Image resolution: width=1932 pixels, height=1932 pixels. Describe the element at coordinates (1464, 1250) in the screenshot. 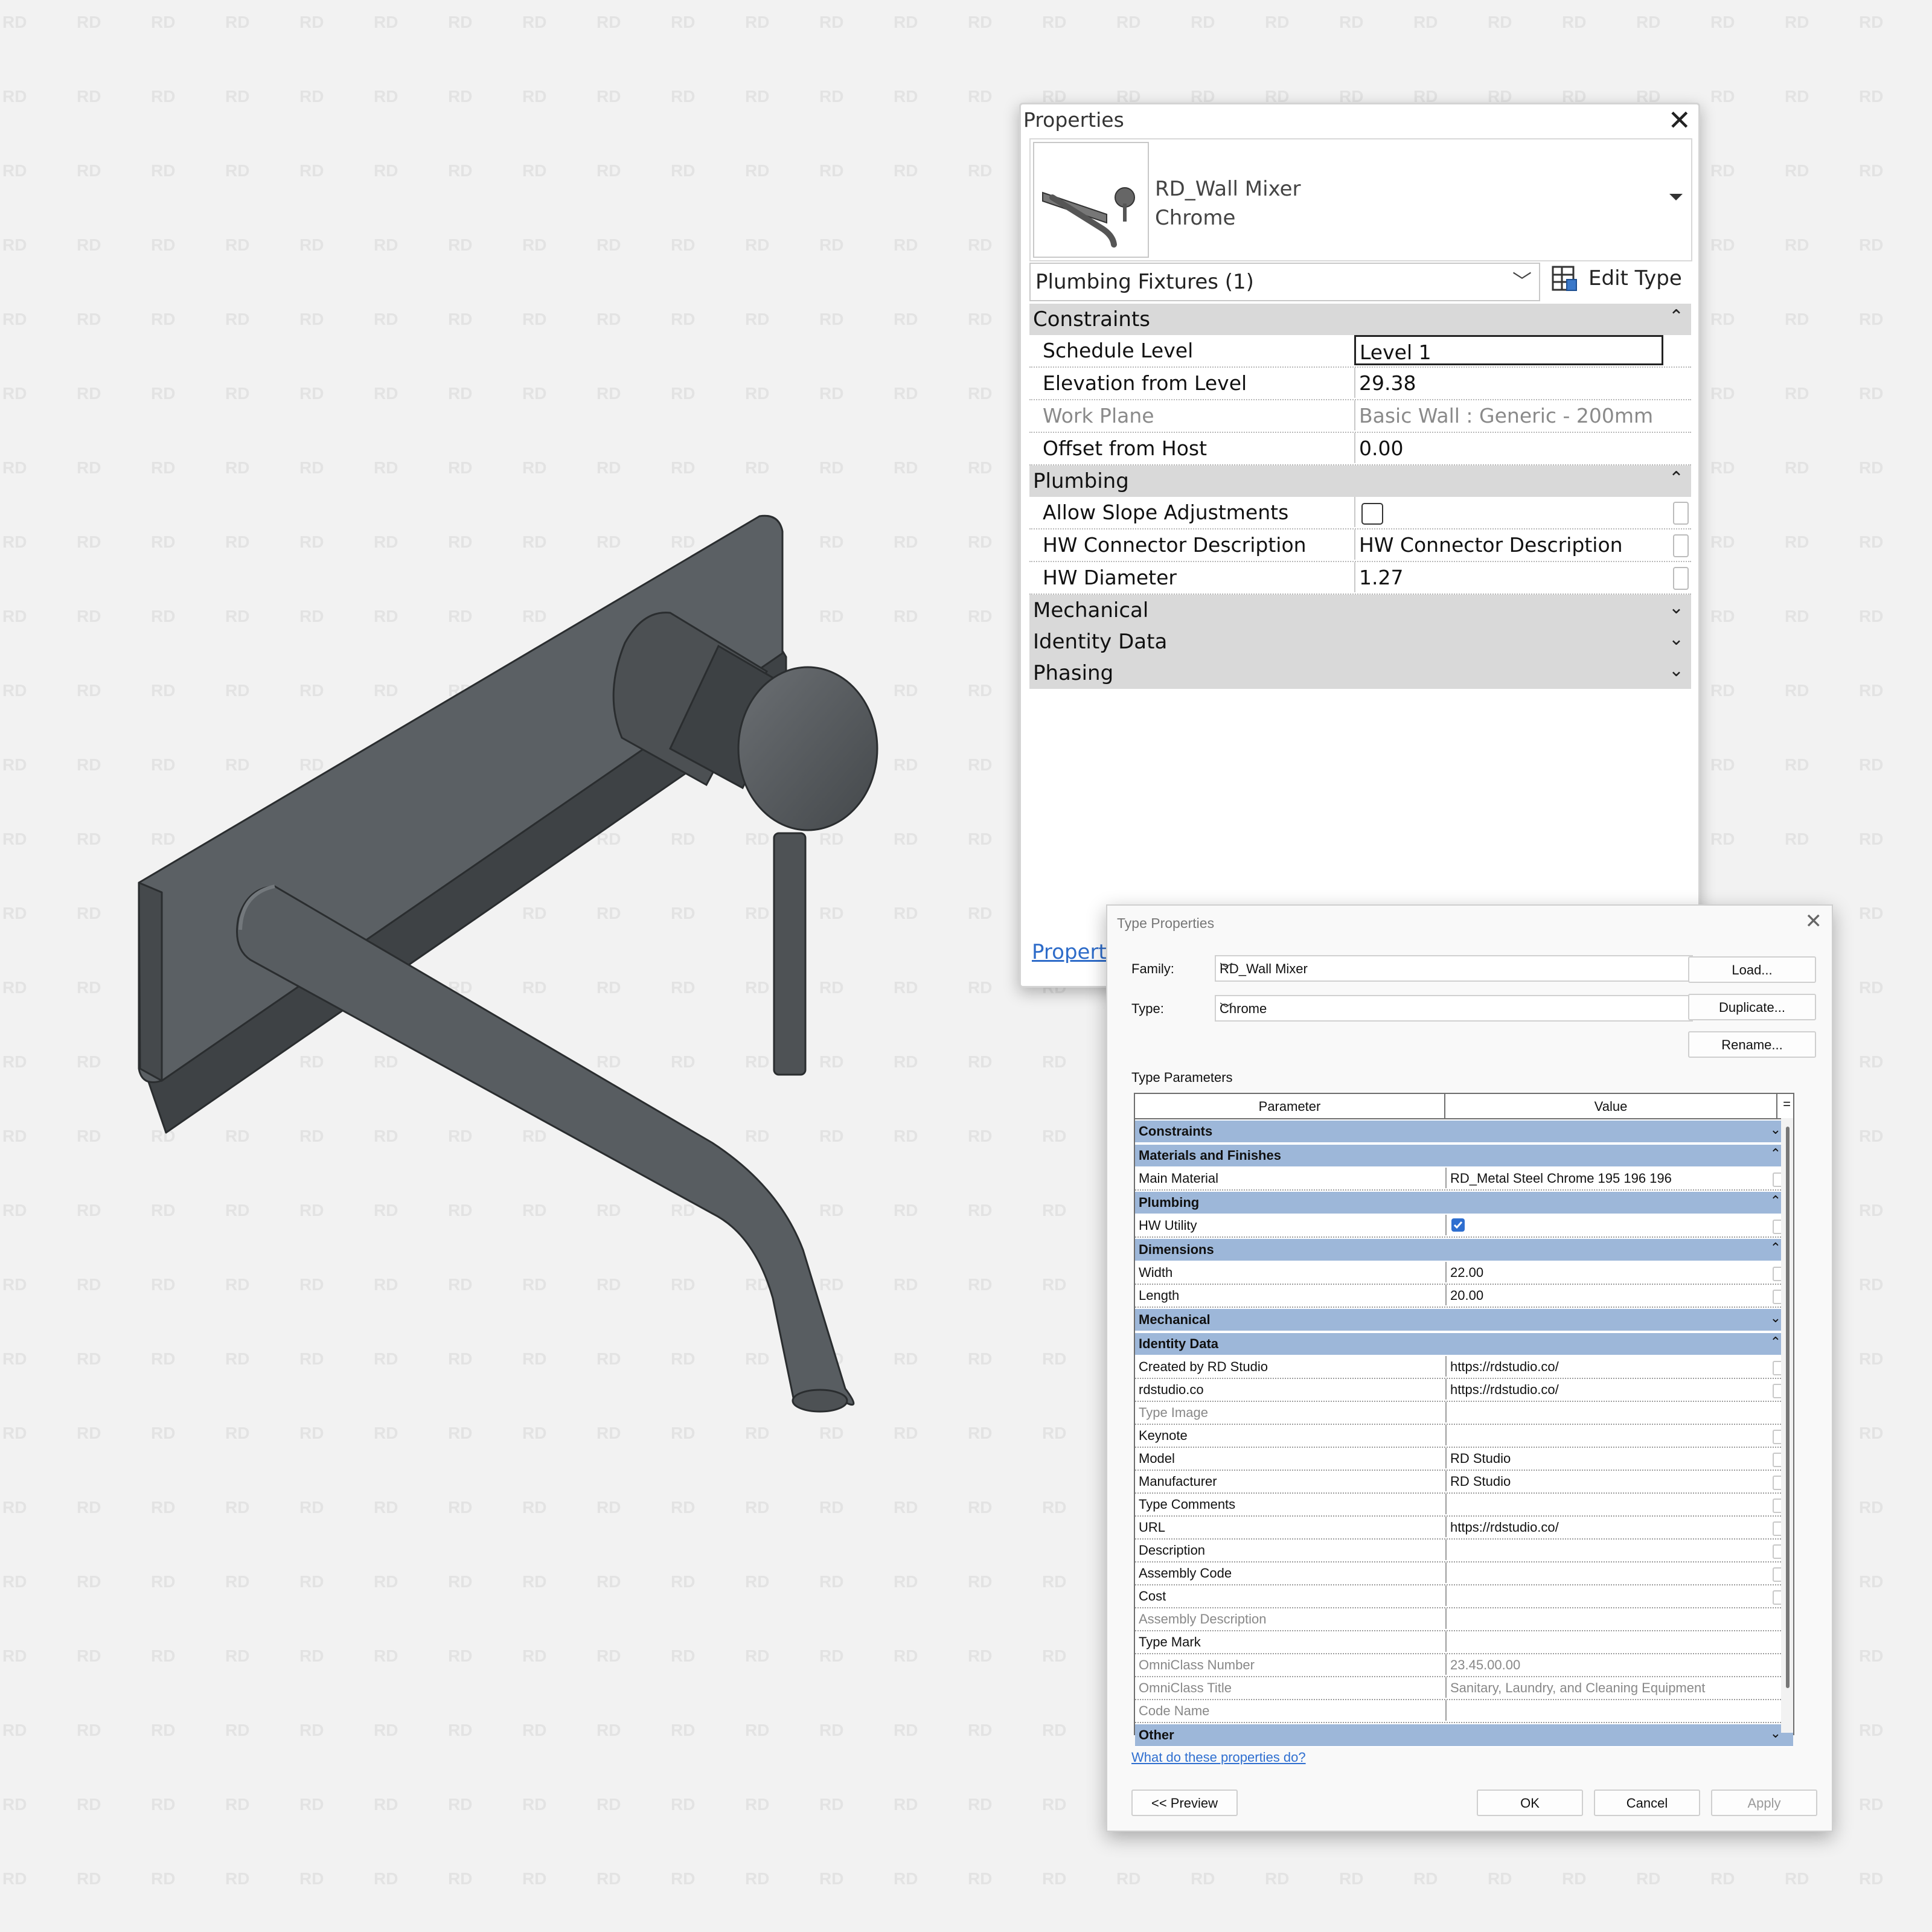

I see `group-header-dimensions: Dimensions ⌃` at that location.